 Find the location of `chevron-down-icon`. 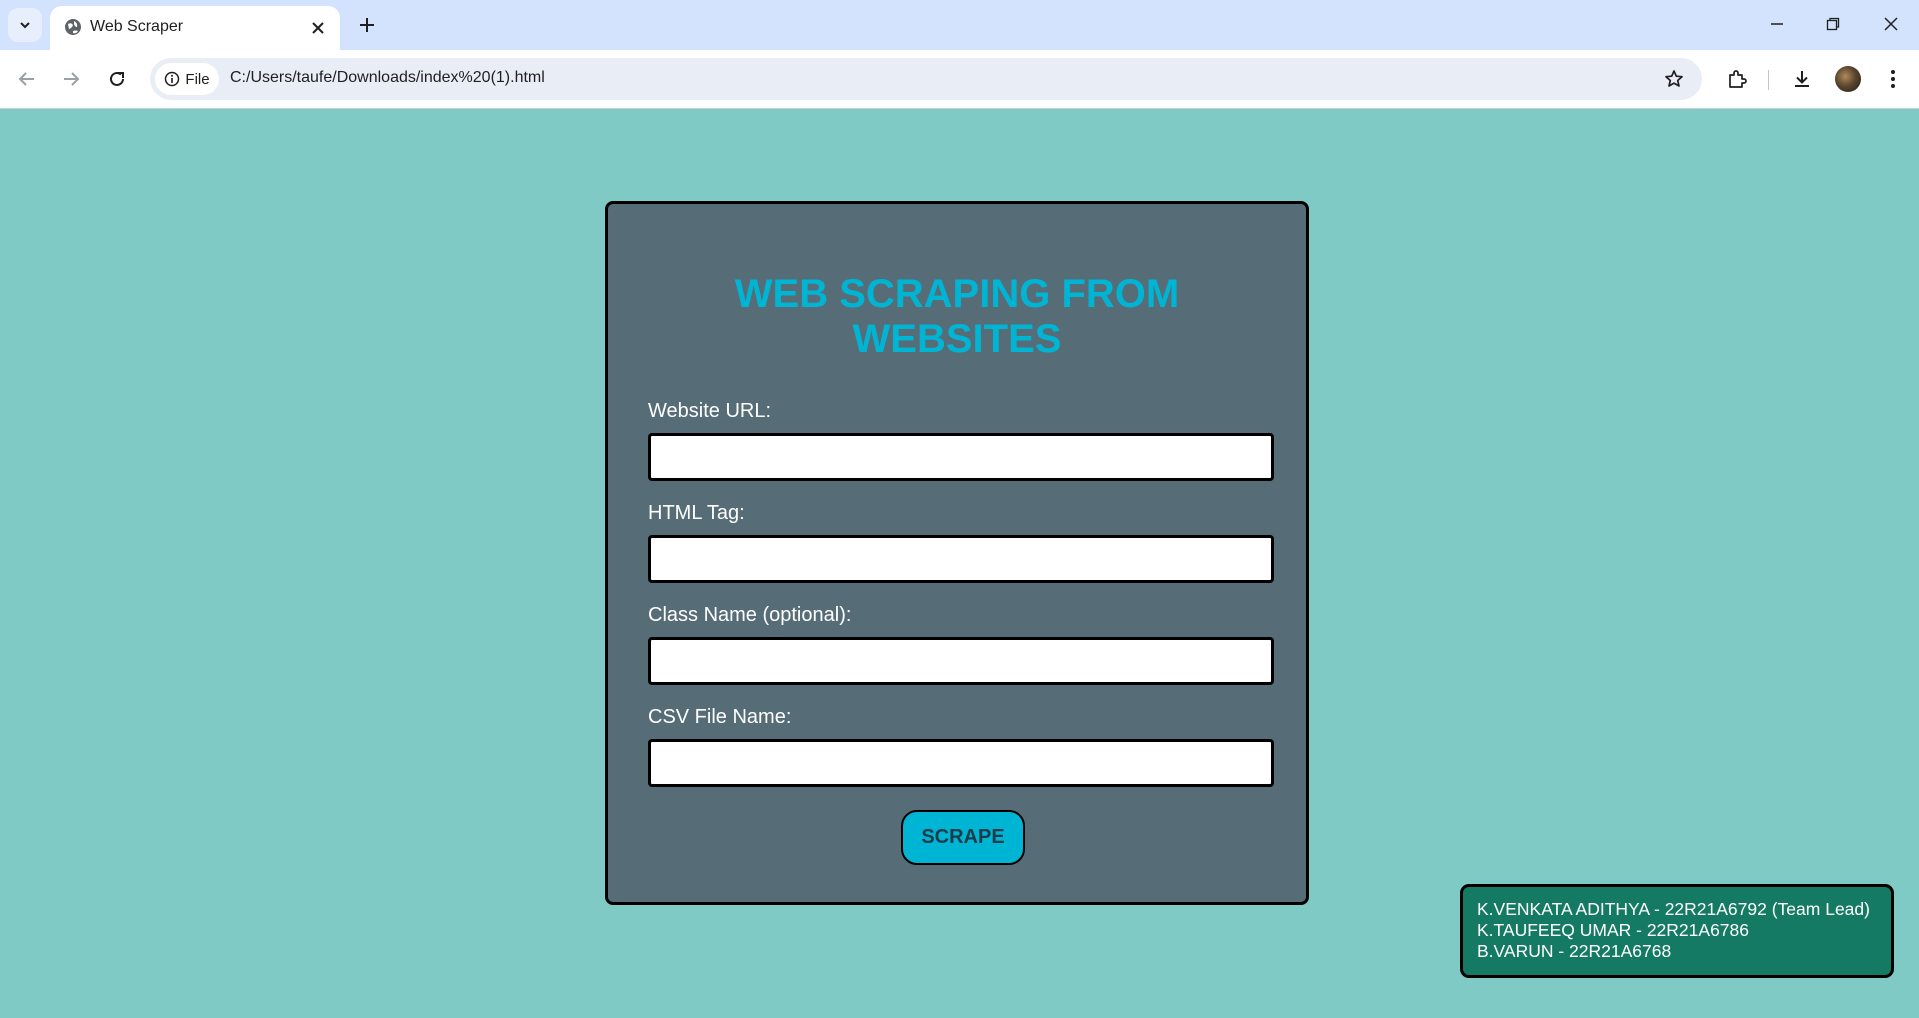

chevron-down-icon is located at coordinates (25, 25).